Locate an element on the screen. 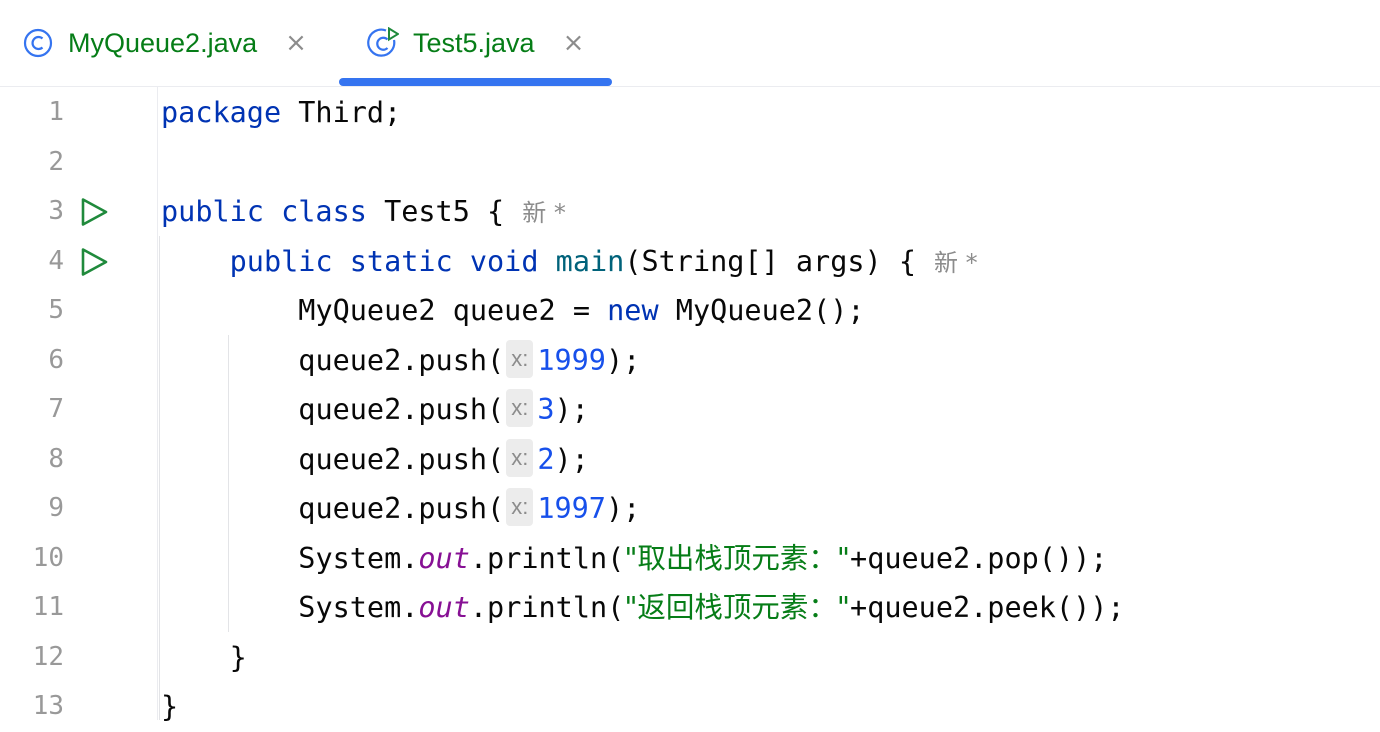 This screenshot has width=1380, height=732. code-line: 9 queue2.push(x: 1997); is located at coordinates (690, 509).